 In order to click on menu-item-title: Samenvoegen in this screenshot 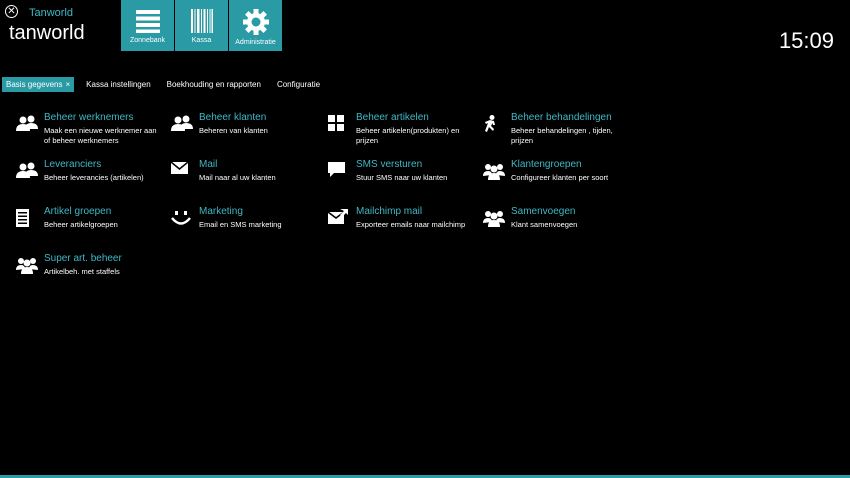, I will do `click(543, 211)`.